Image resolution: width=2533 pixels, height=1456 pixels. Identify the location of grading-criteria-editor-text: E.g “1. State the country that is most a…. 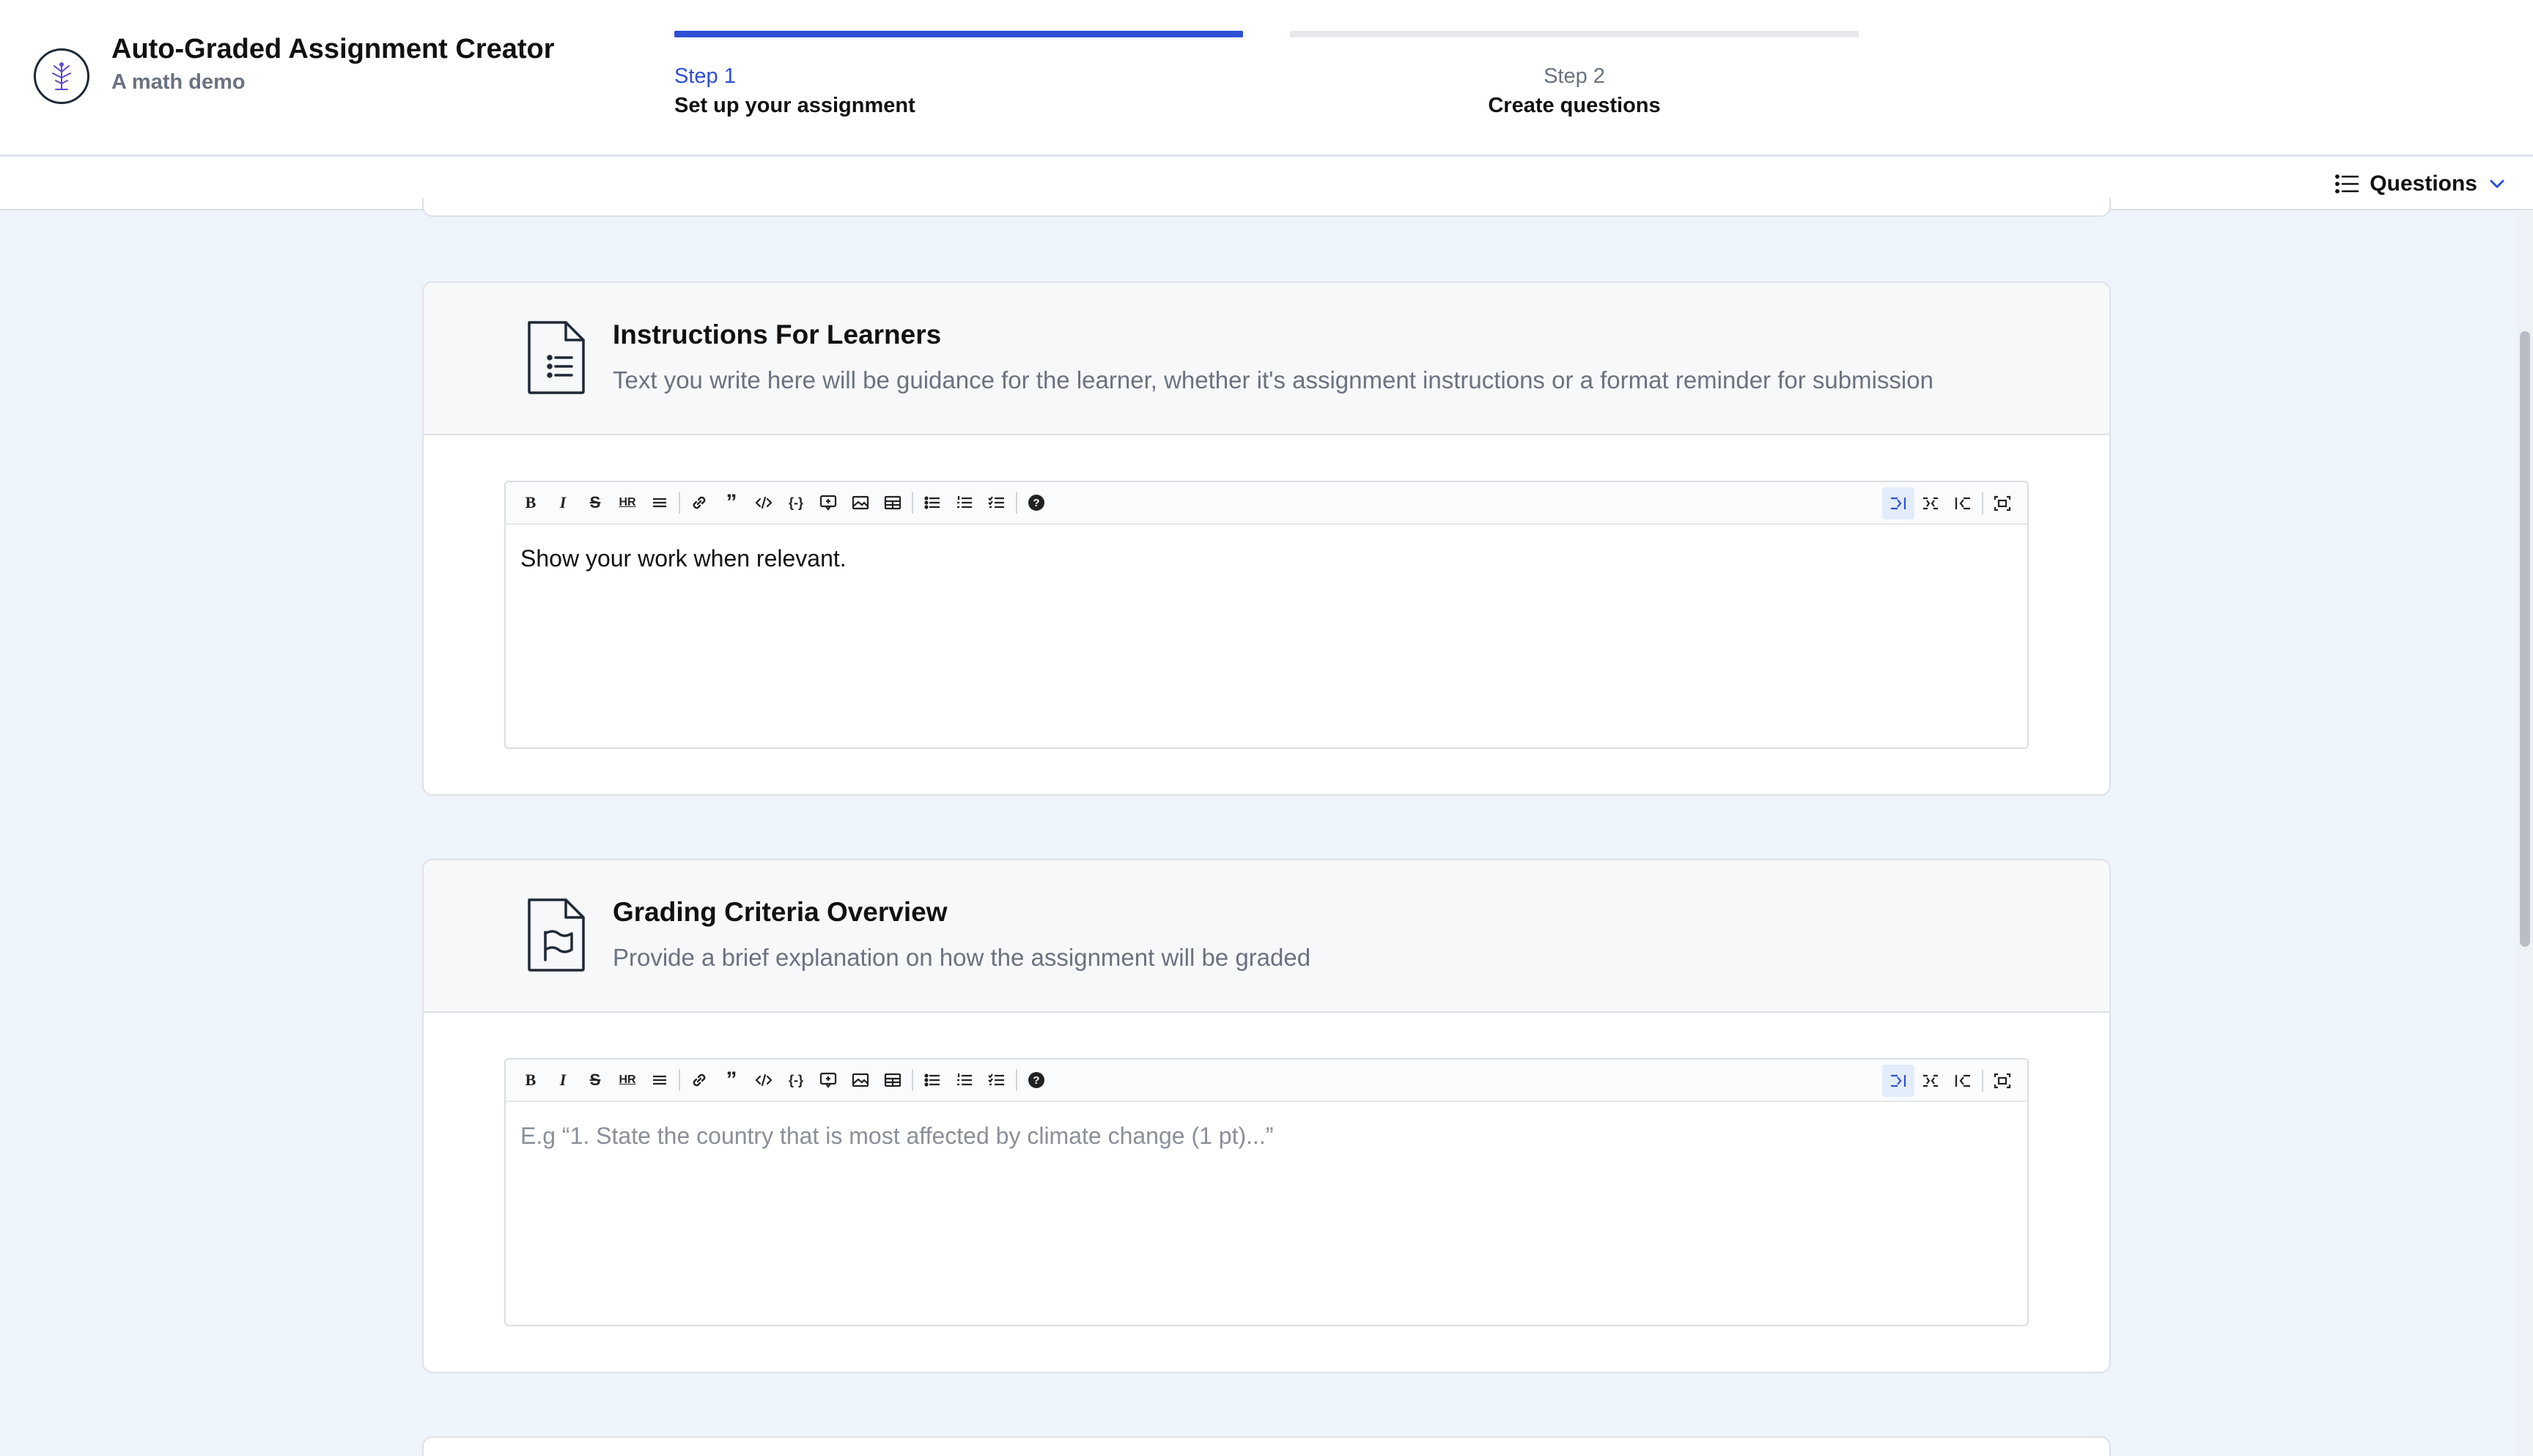
(1266, 1135).